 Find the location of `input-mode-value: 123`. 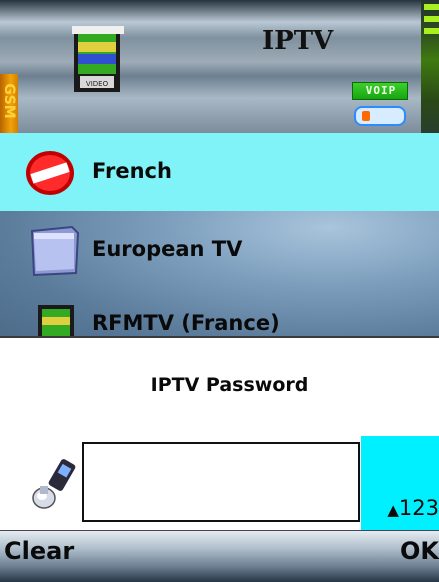

input-mode-value: 123 is located at coordinates (418, 508).